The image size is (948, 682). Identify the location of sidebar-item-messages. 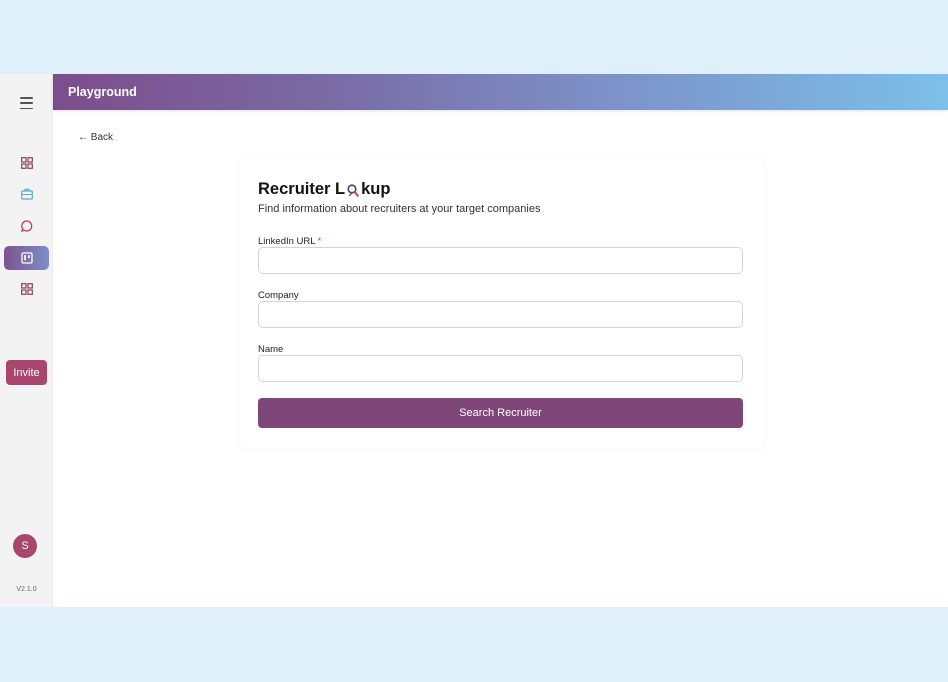
(26, 226).